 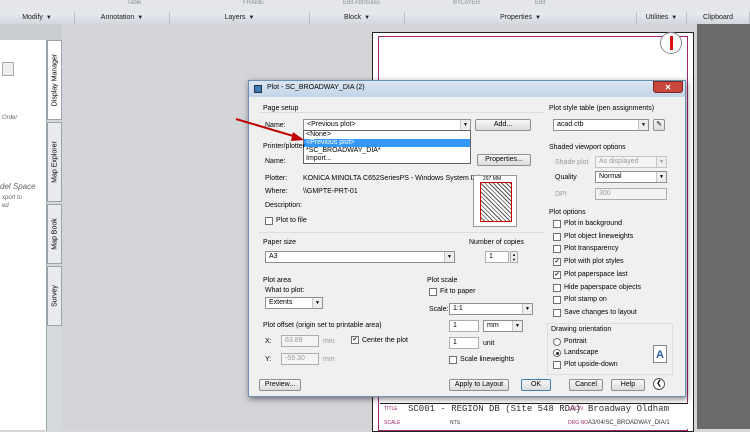 What do you see at coordinates (297, 136) in the screenshot?
I see `arrow-head` at bounding box center [297, 136].